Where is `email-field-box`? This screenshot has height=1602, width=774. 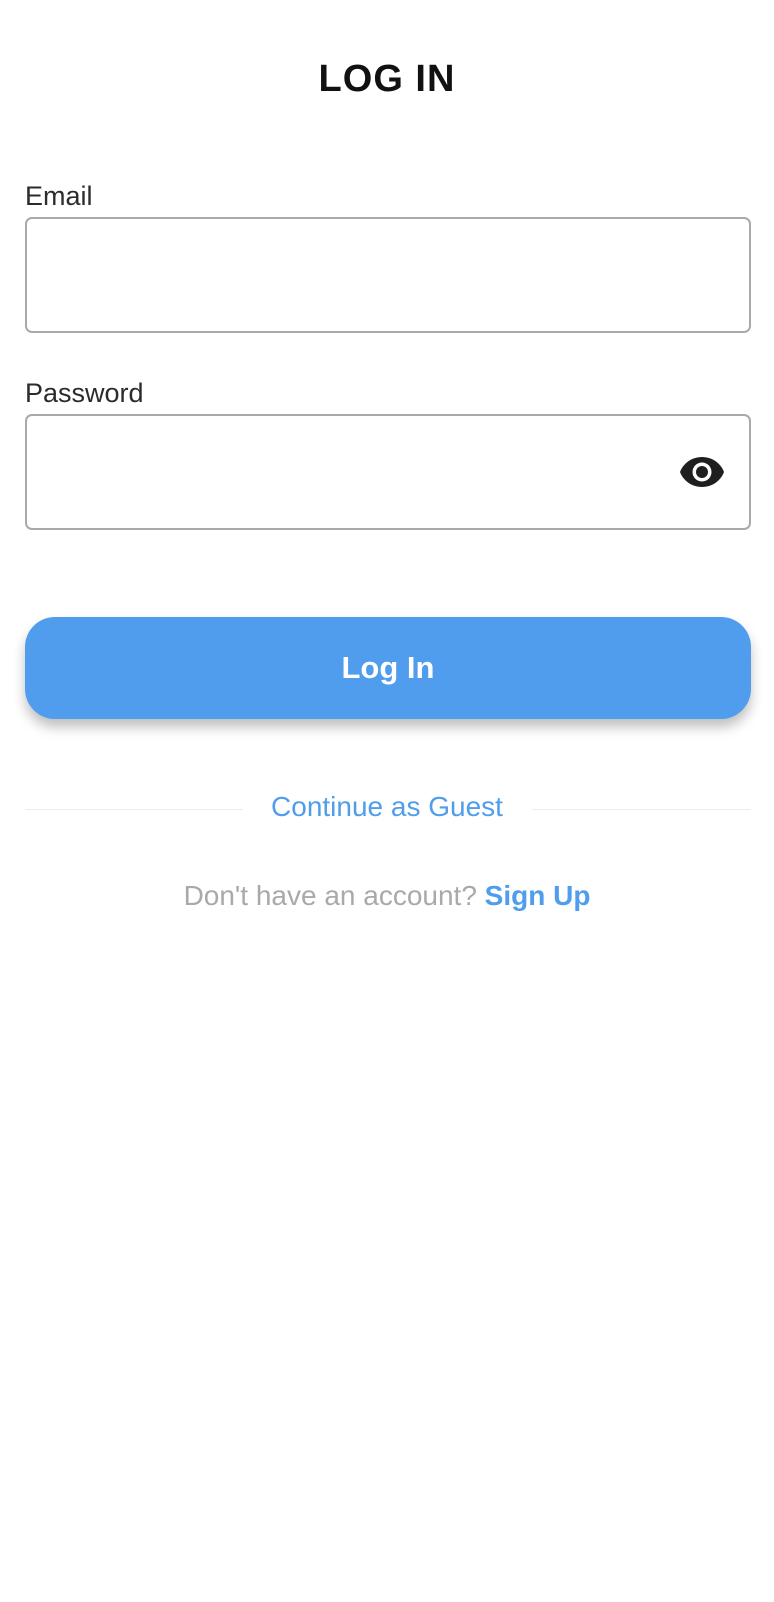 email-field-box is located at coordinates (388, 275).